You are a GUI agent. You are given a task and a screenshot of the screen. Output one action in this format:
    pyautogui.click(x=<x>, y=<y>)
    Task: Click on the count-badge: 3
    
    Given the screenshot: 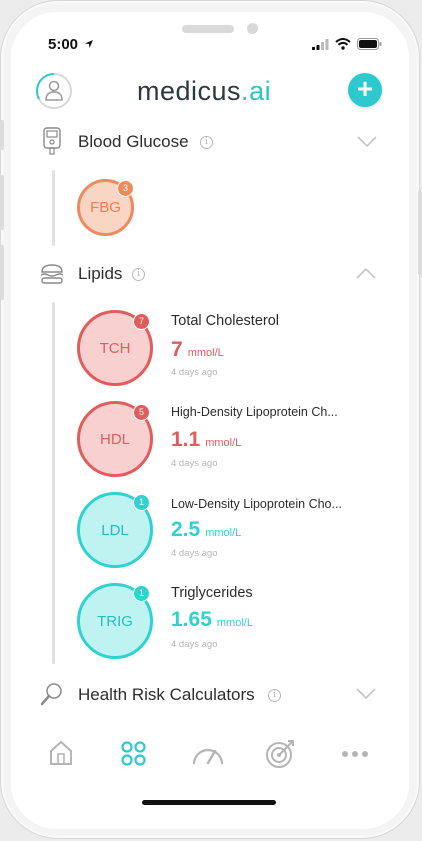 What is the action you would take?
    pyautogui.click(x=125, y=188)
    